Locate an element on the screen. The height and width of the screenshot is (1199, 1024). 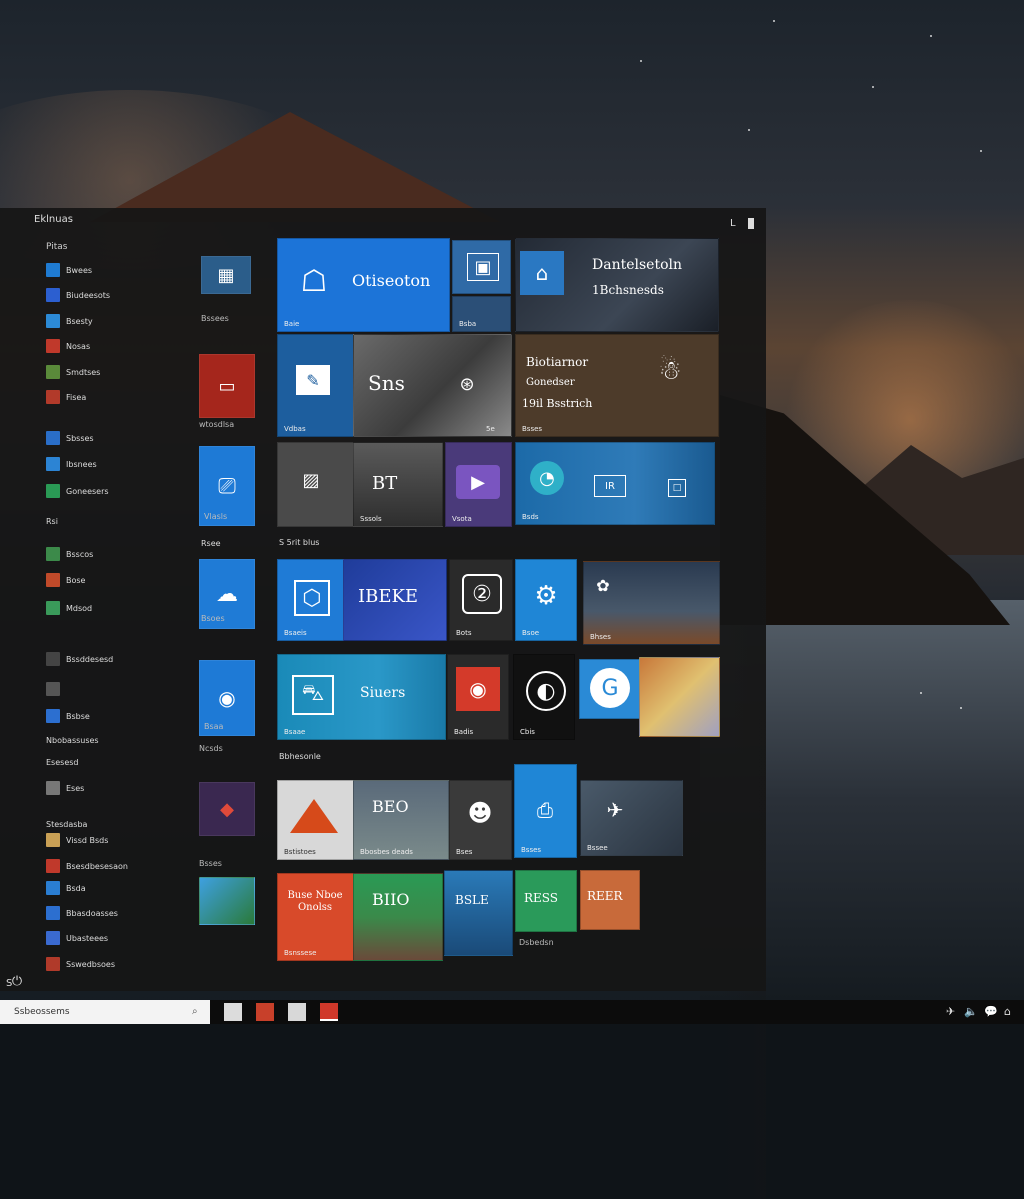
app-list-header: Pitas is located at coordinates (57, 247).